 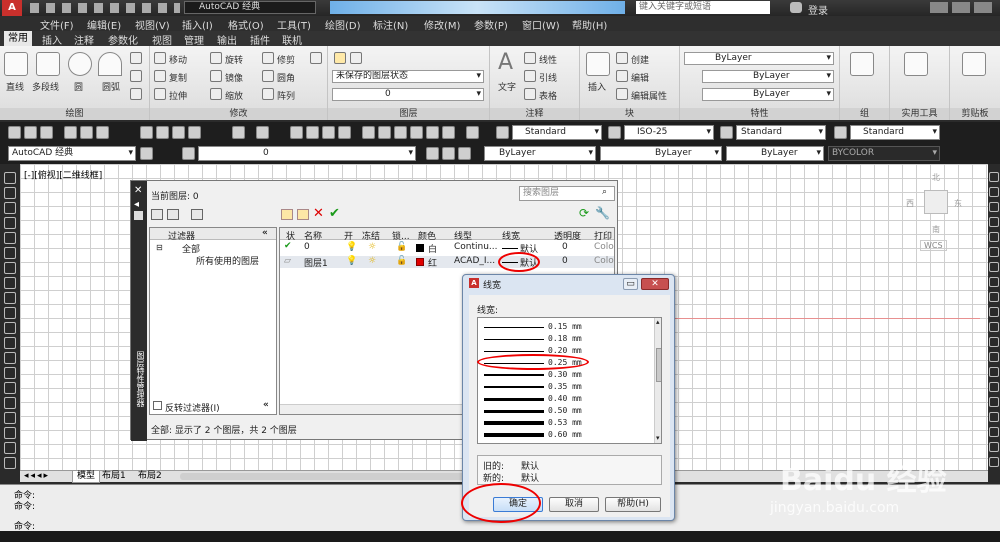 What do you see at coordinates (136, 76) in the screenshot?
I see `hatch-icon` at bounding box center [136, 76].